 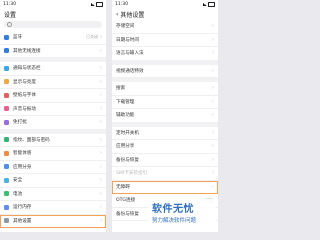 What do you see at coordinates (53, 208) in the screenshot?
I see `settings-row: 运行内存 ›` at bounding box center [53, 208].